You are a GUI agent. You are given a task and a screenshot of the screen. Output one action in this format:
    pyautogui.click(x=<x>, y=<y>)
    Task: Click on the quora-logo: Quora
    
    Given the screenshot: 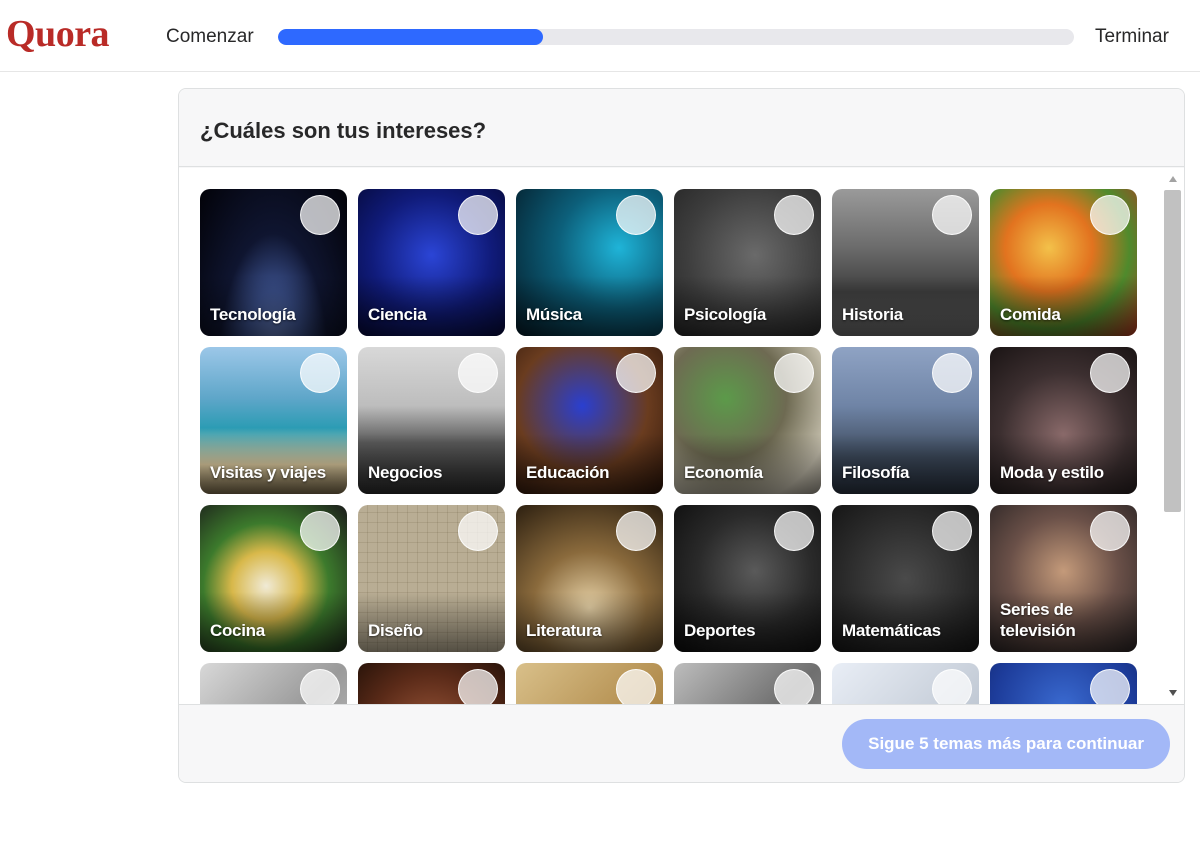 What is the action you would take?
    pyautogui.click(x=58, y=34)
    